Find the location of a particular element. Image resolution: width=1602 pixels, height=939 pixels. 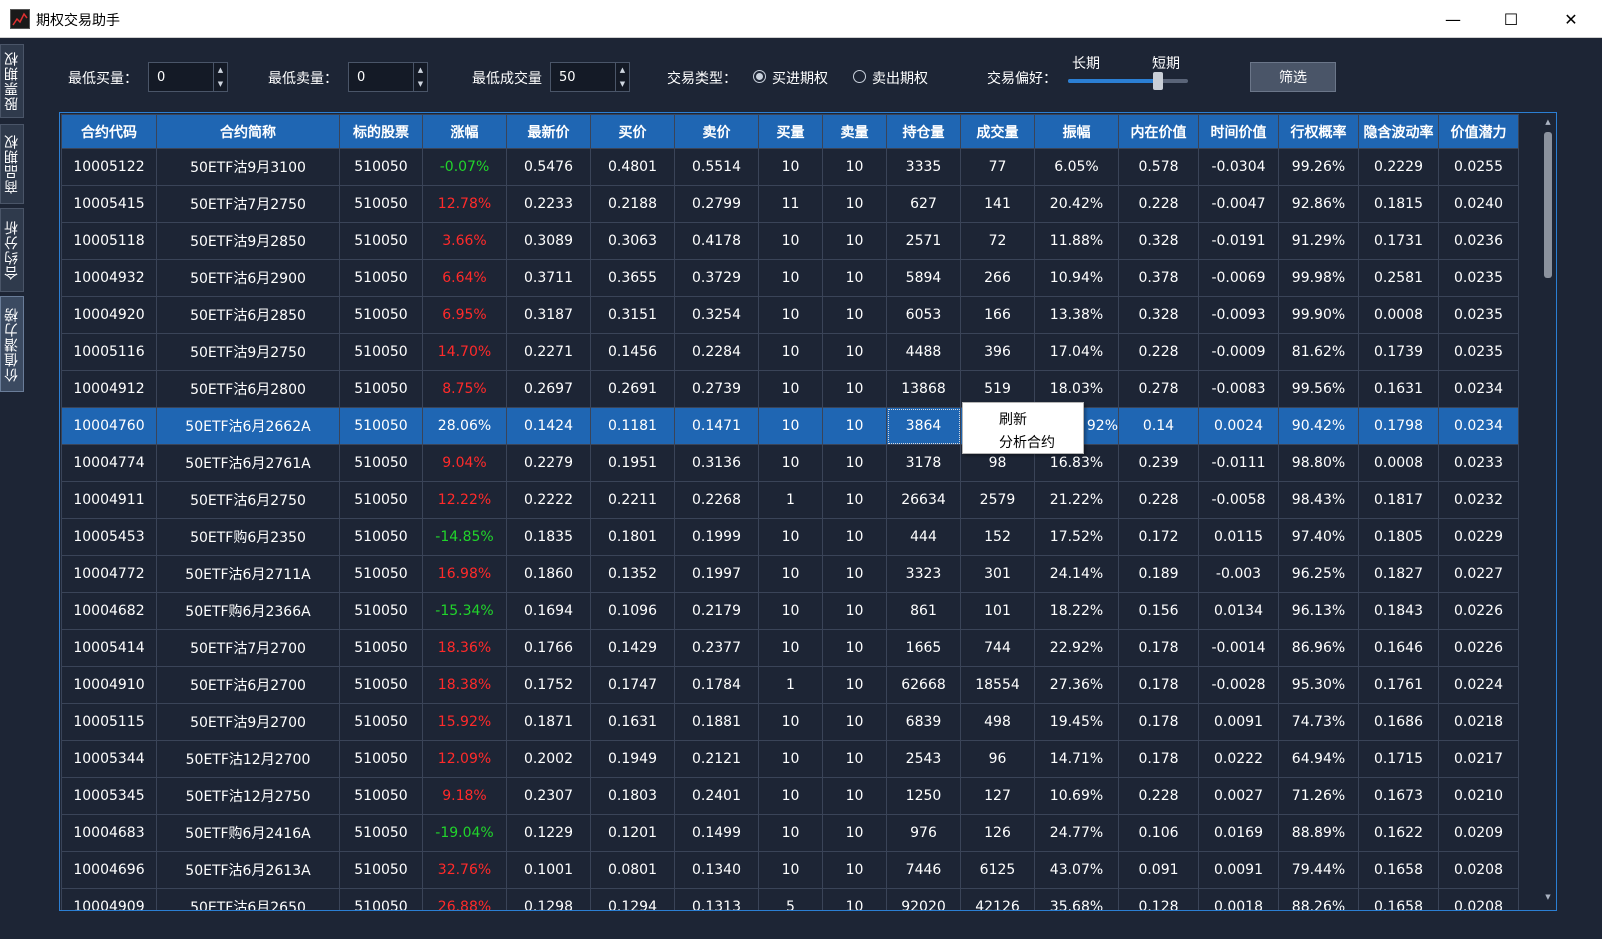

table-cell: 0.0236 is located at coordinates (1478, 241).